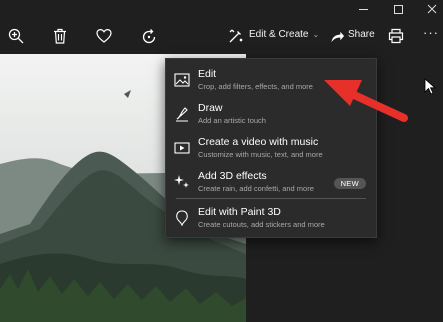 This screenshot has height=322, width=443. What do you see at coordinates (182, 148) in the screenshot?
I see `video-icon` at bounding box center [182, 148].